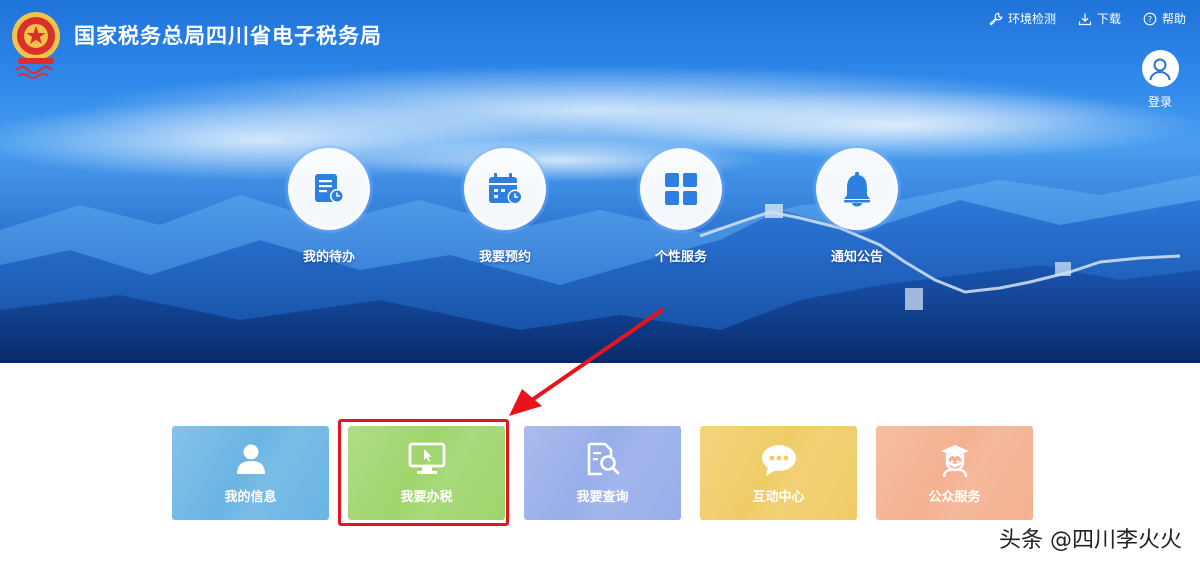 Image resolution: width=1200 pixels, height=570 pixels. I want to click on user-icon, so click(250, 459).